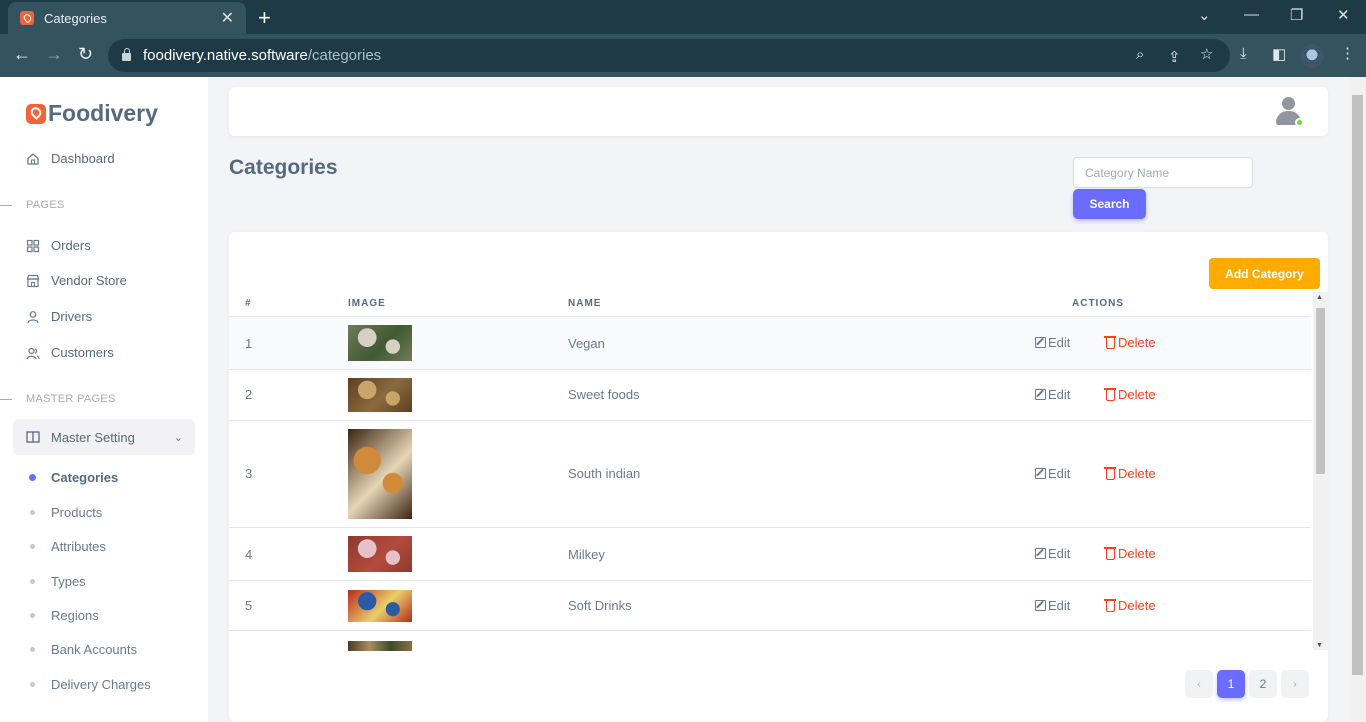 This screenshot has height=722, width=1366. What do you see at coordinates (1357, 385) in the screenshot?
I see `page-scroll-thumb` at bounding box center [1357, 385].